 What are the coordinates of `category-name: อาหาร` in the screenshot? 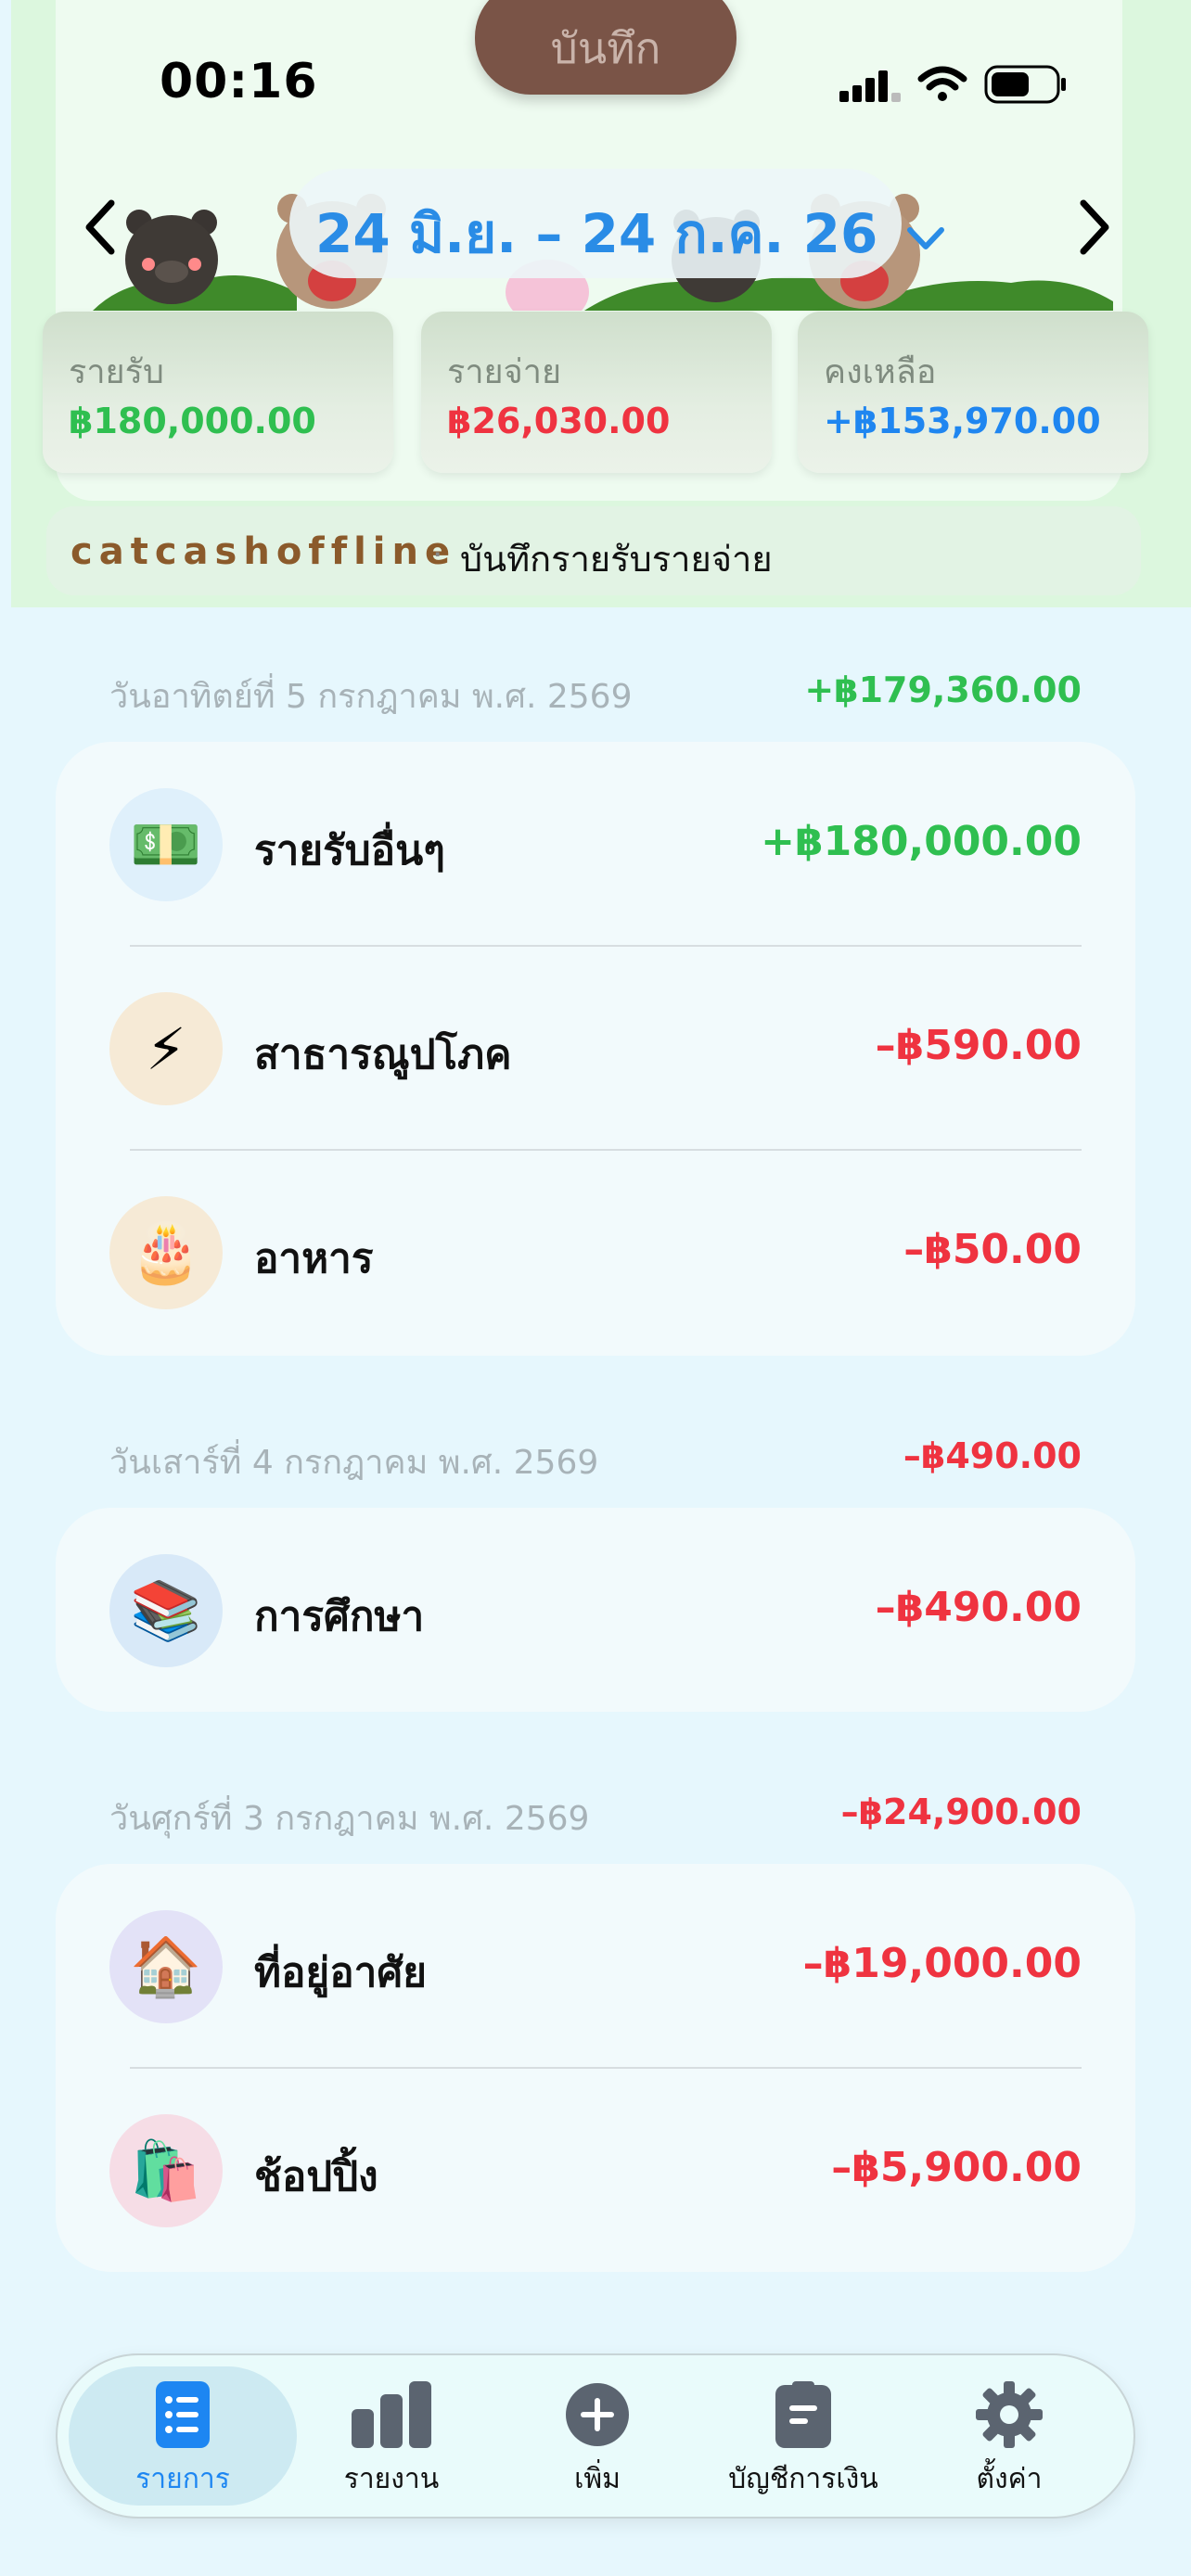 It's located at (314, 1258).